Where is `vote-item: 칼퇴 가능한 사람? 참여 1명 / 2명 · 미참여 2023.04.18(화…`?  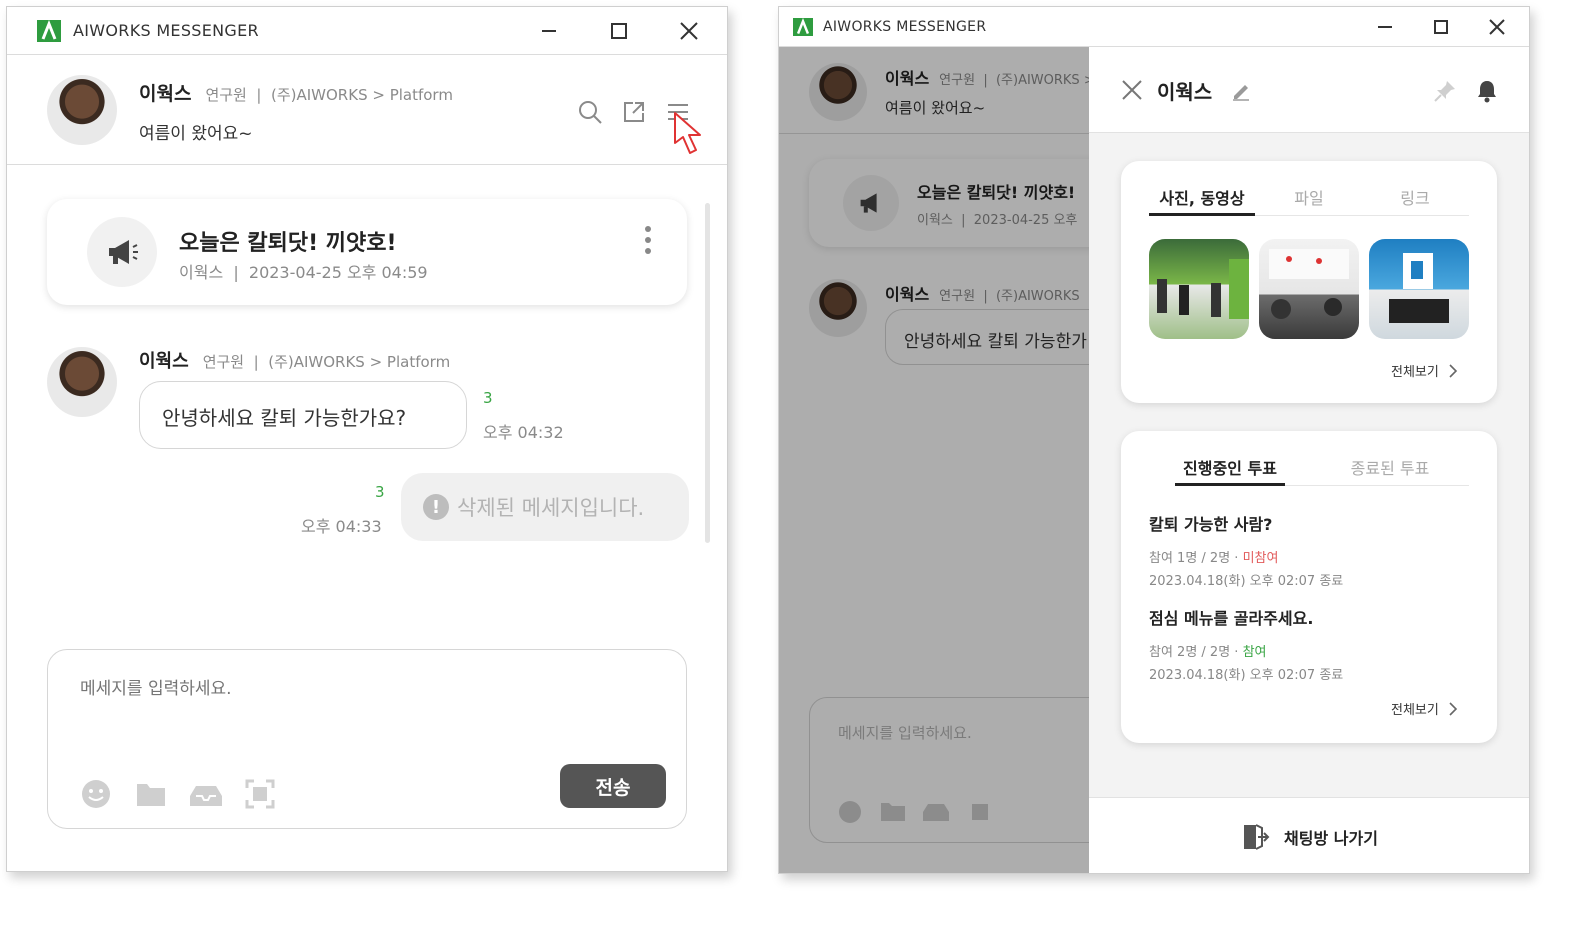 vote-item: 칼퇴 가능한 사람? 참여 1명 / 2명 · 미참여 2023.04.18(화… is located at coordinates (1309, 550).